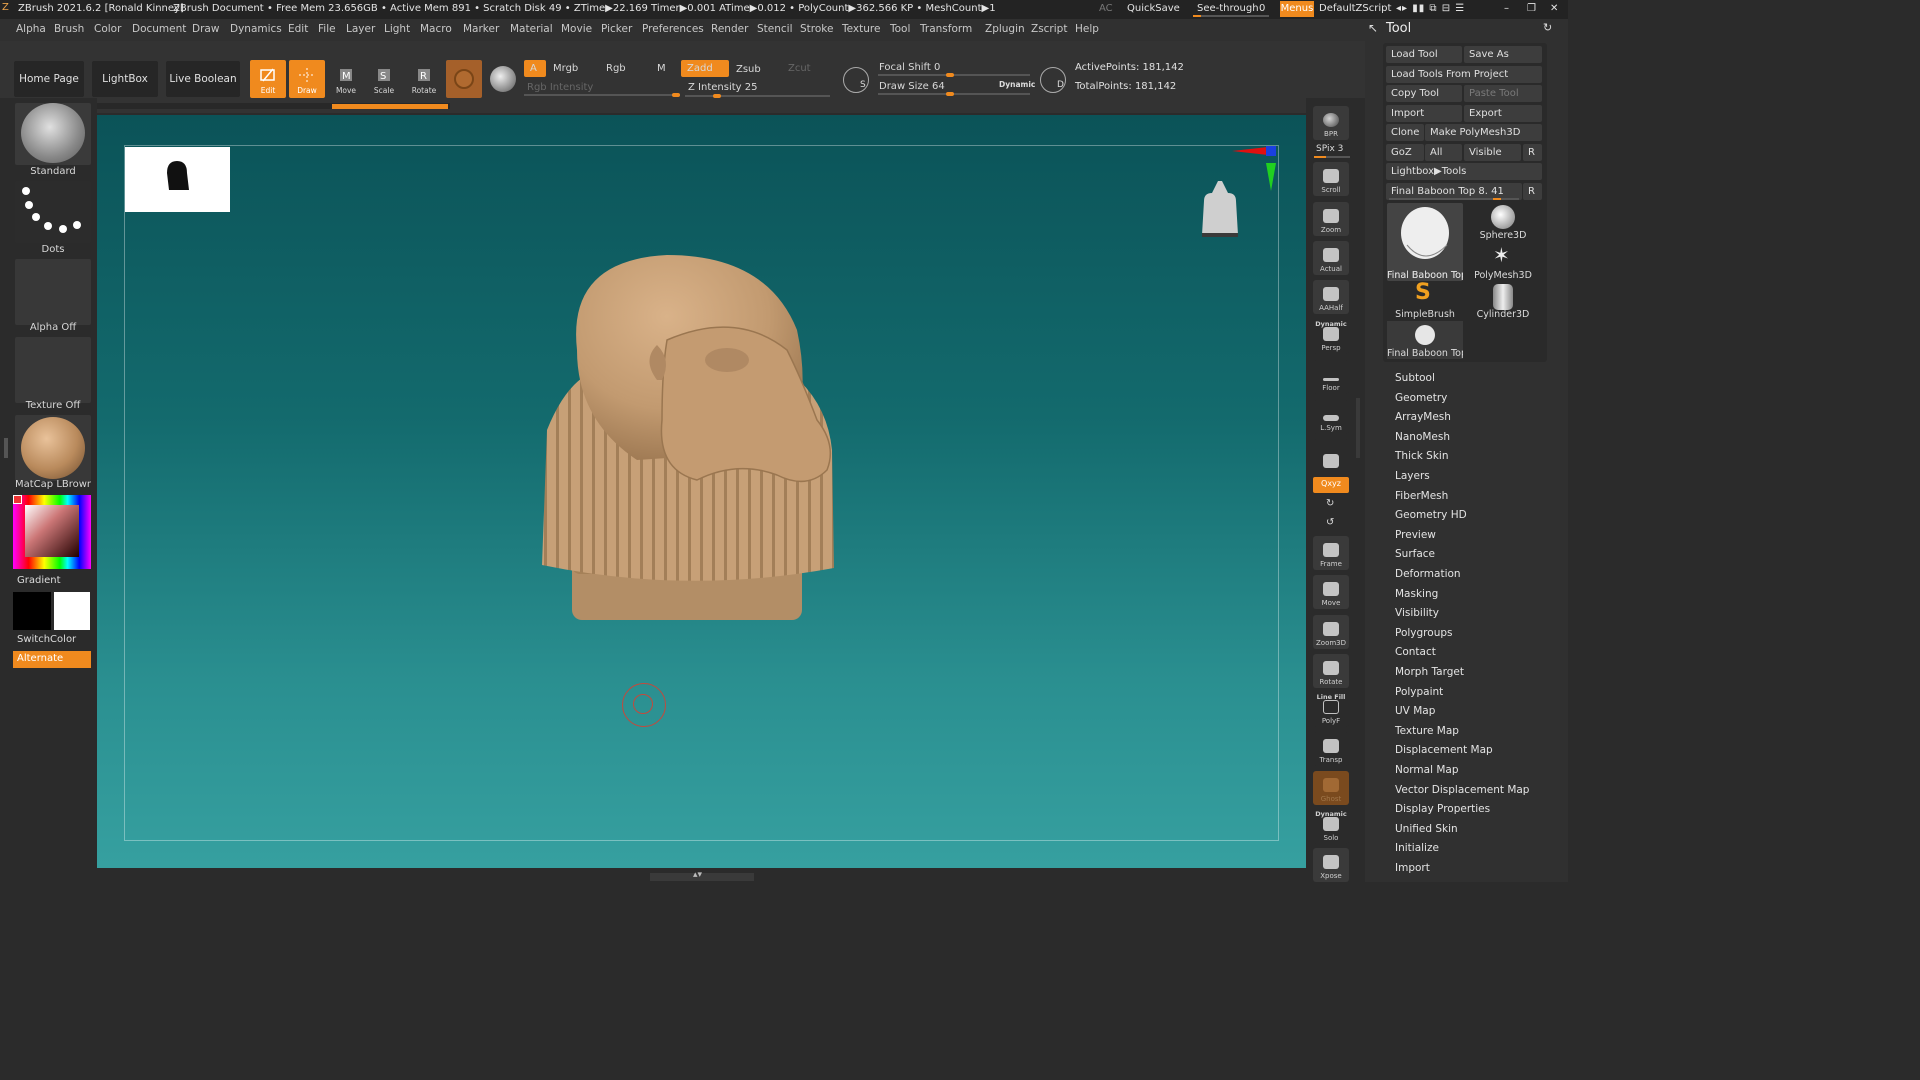 This screenshot has height=1080, width=1920. Describe the element at coordinates (1049, 29) in the screenshot. I see `menu-zscript: Zscript` at that location.